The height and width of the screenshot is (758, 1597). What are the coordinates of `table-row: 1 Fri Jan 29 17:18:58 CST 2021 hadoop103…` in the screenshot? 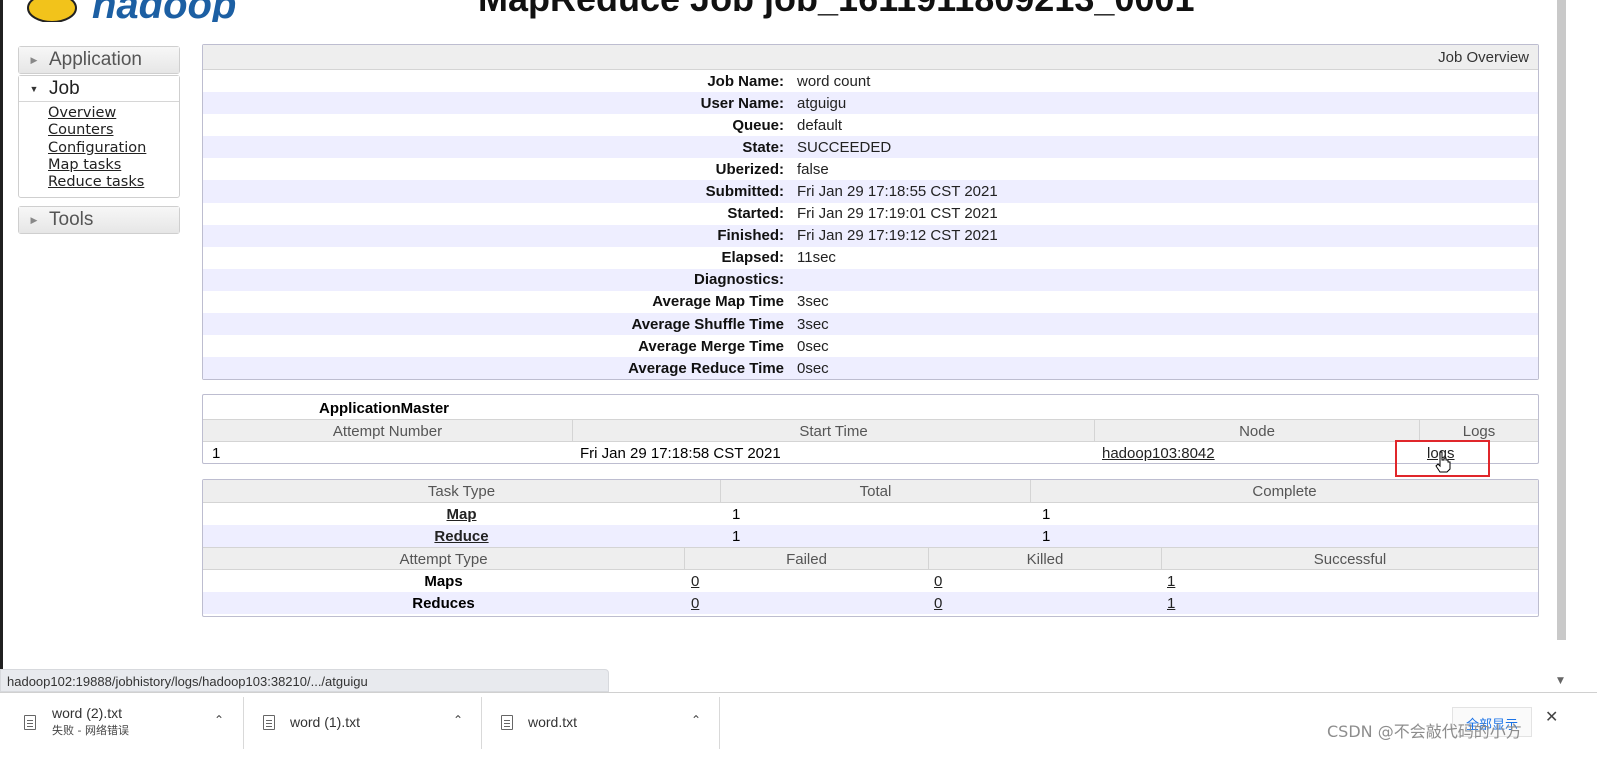 It's located at (870, 453).